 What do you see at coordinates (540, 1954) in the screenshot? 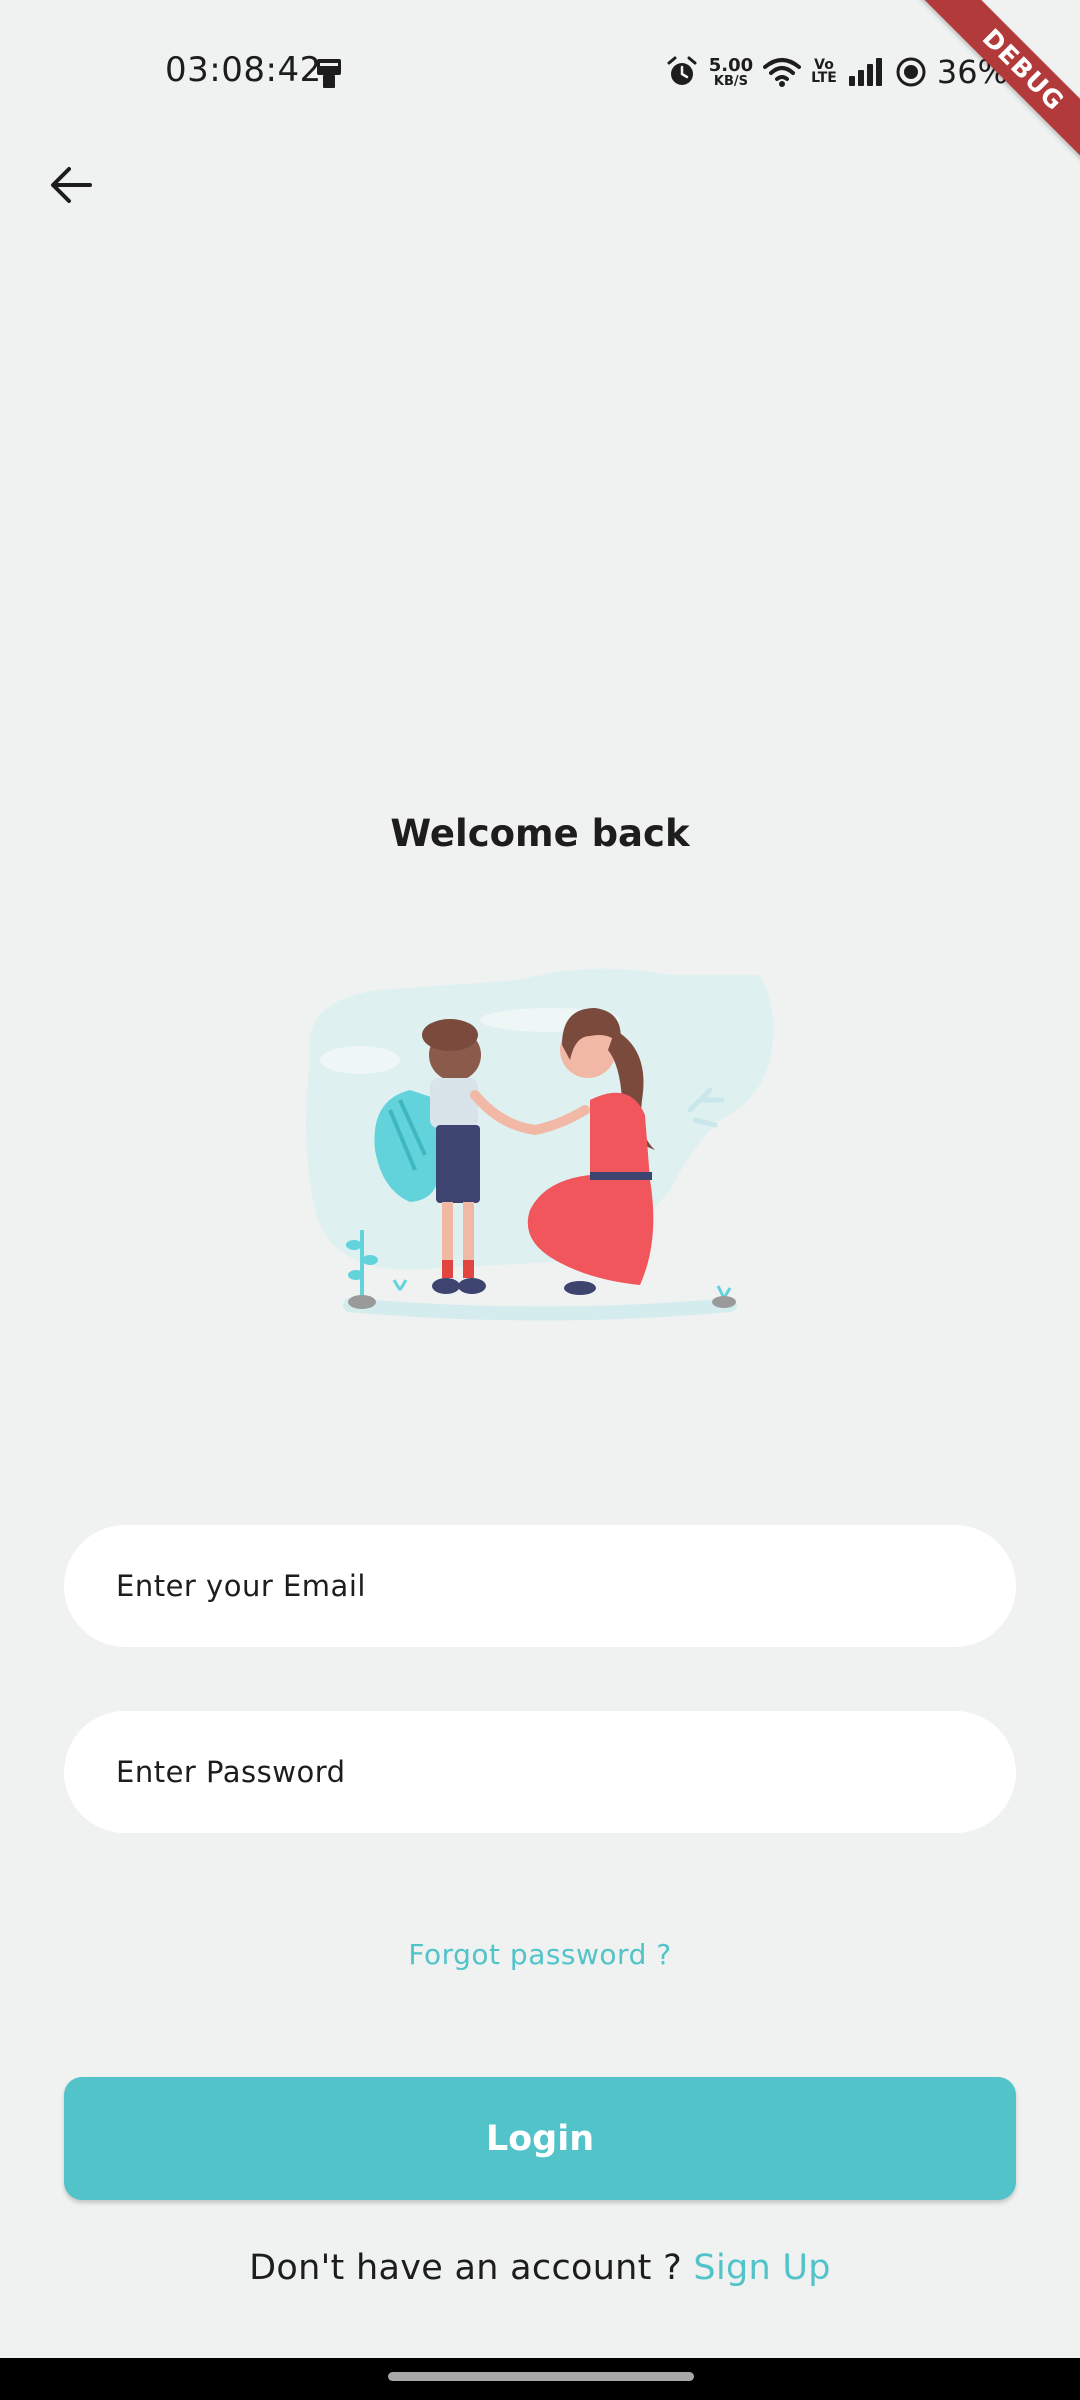
I see `forgot-password-link: Forgot password ?` at bounding box center [540, 1954].